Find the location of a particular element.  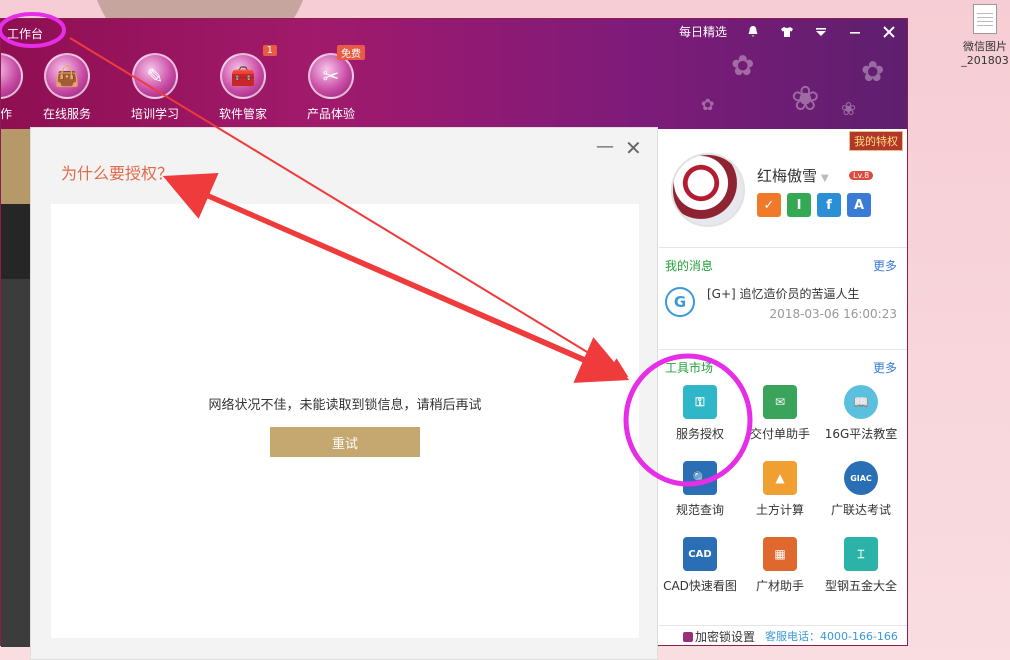

tool-earthwork-calc: ▲ 土方计算 is located at coordinates (780, 489).